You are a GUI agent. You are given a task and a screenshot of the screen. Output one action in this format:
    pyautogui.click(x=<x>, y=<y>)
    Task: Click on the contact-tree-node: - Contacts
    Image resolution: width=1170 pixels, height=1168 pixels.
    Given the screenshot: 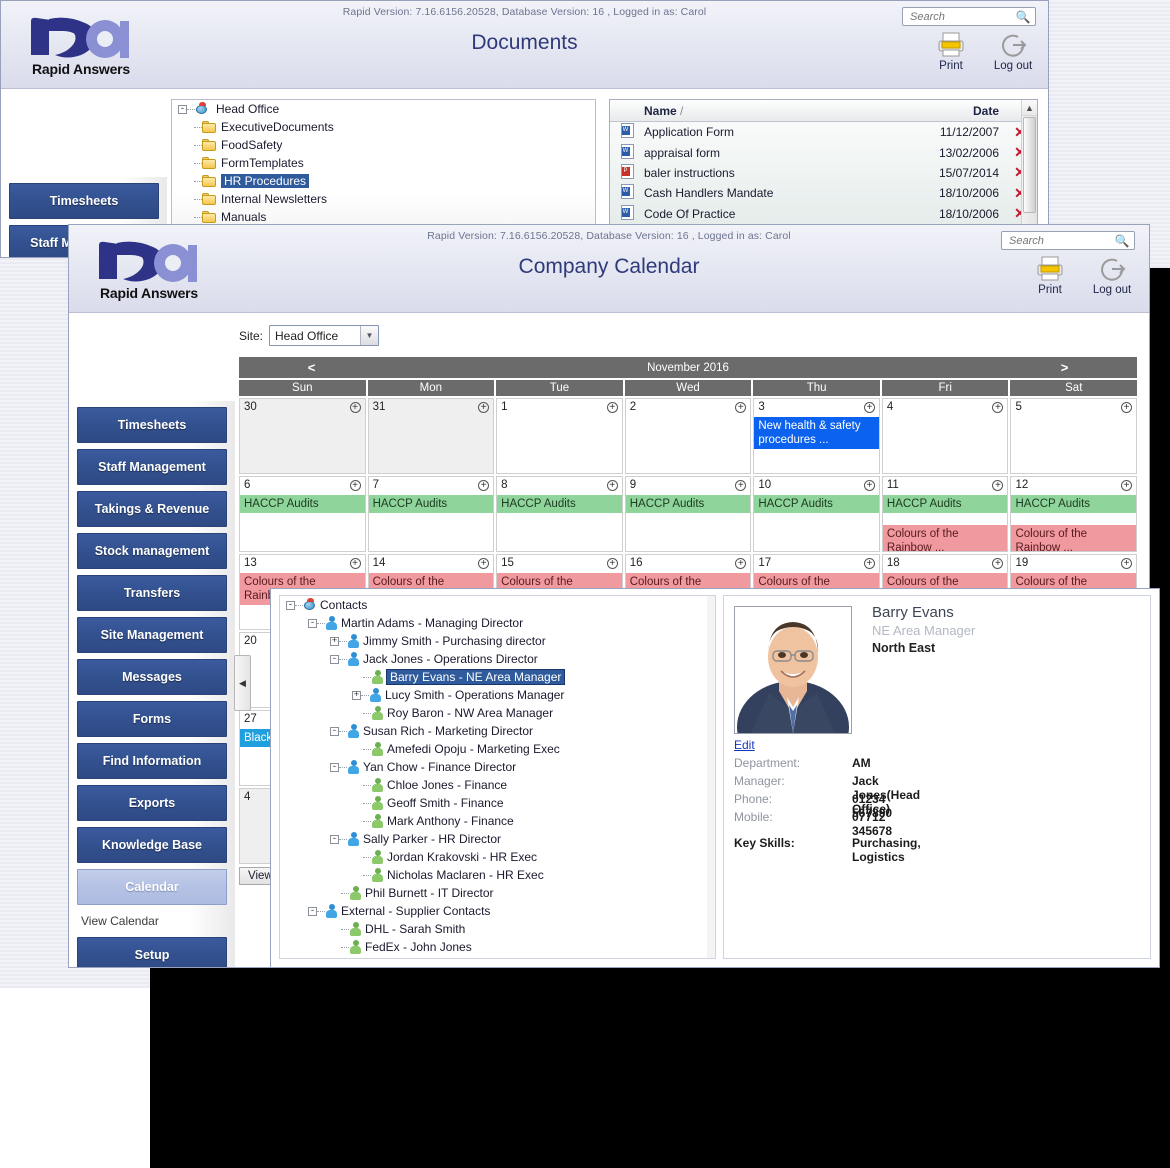 What is the action you would take?
    pyautogui.click(x=497, y=605)
    